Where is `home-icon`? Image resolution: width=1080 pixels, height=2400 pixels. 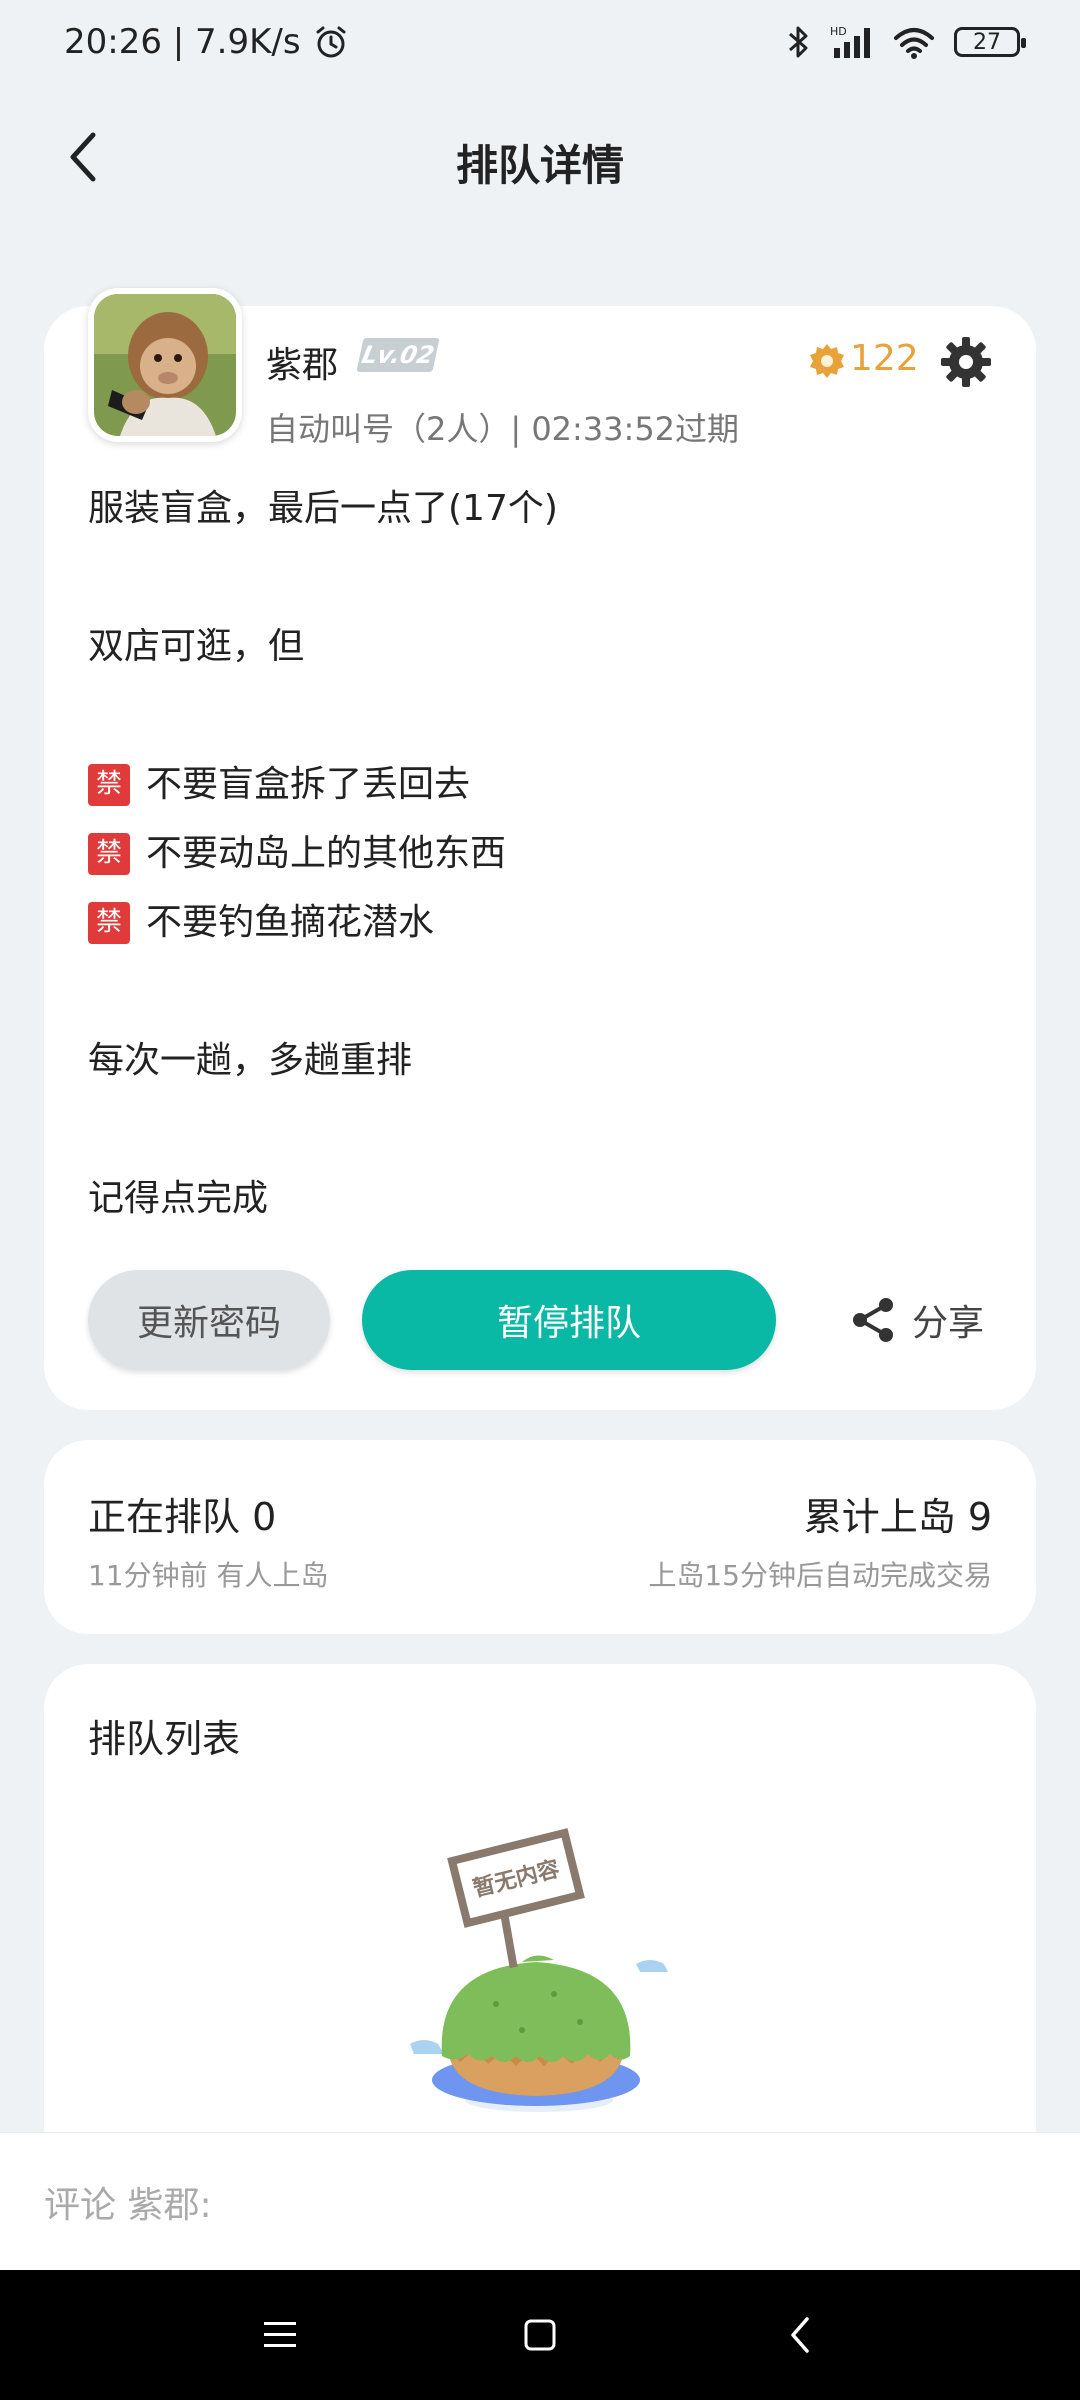
home-icon is located at coordinates (540, 2335).